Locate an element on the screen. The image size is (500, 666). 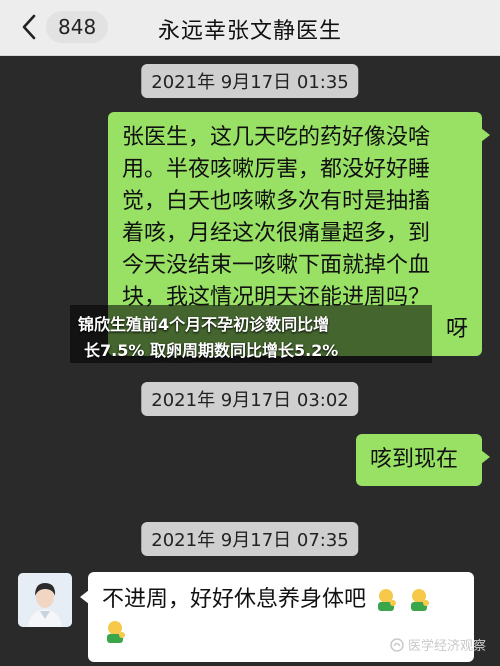
doctor-avatar is located at coordinates (45, 600).